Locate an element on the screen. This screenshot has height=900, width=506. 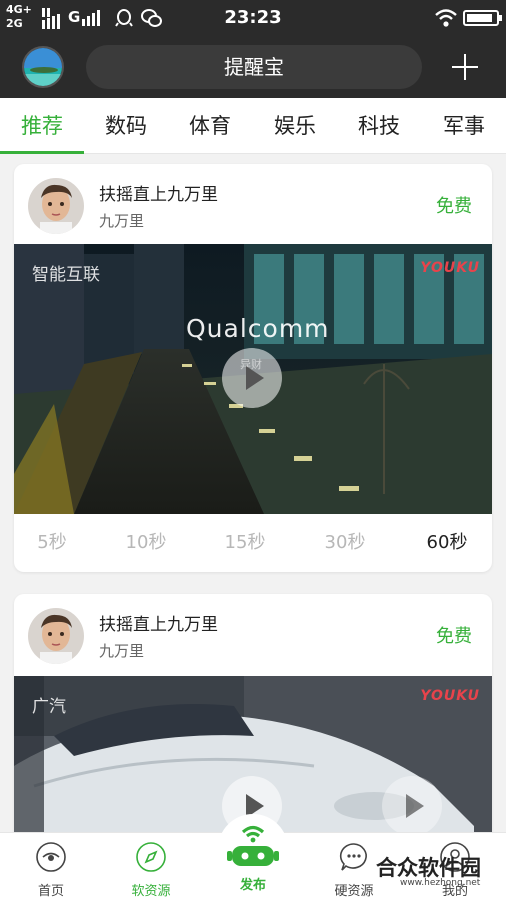
nav-home: 首页 is located at coordinates (51, 870).